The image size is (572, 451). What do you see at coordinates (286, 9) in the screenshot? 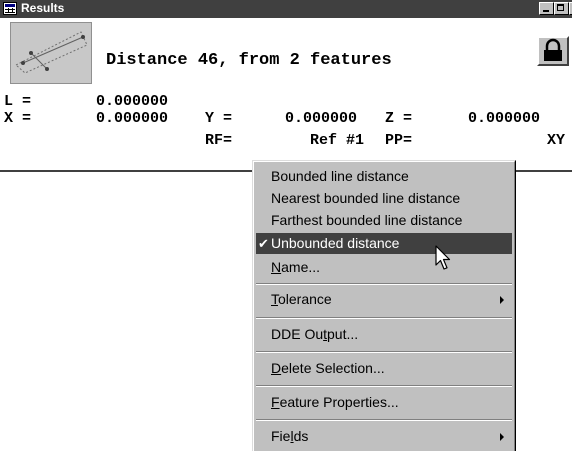
I see `title-bar: Results` at bounding box center [286, 9].